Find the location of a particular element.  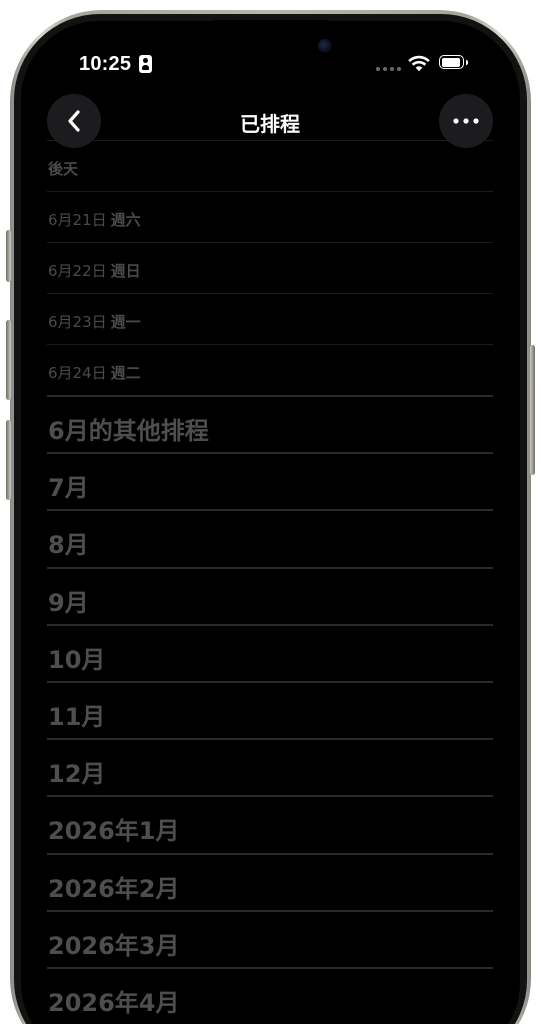

day-label: 後天 is located at coordinates (63, 169).